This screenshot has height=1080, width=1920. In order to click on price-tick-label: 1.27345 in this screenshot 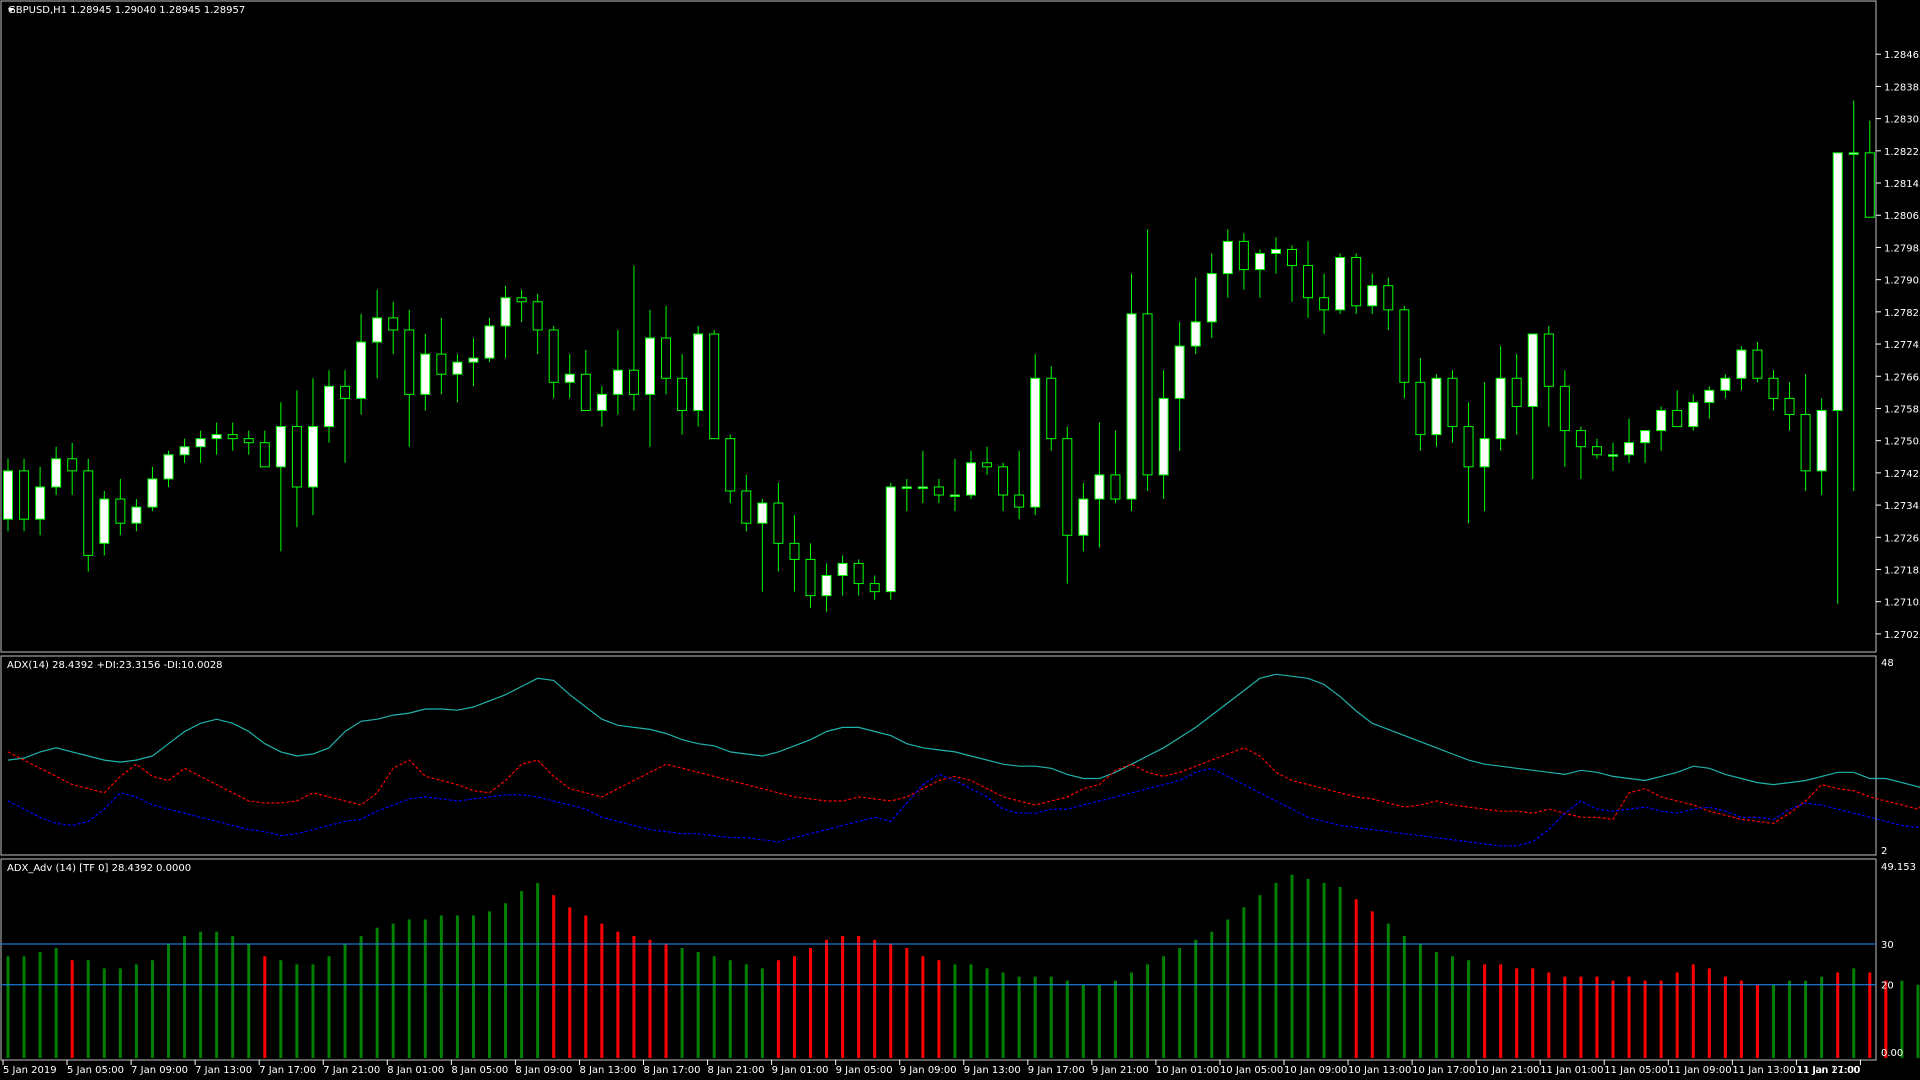, I will do `click(1902, 506)`.